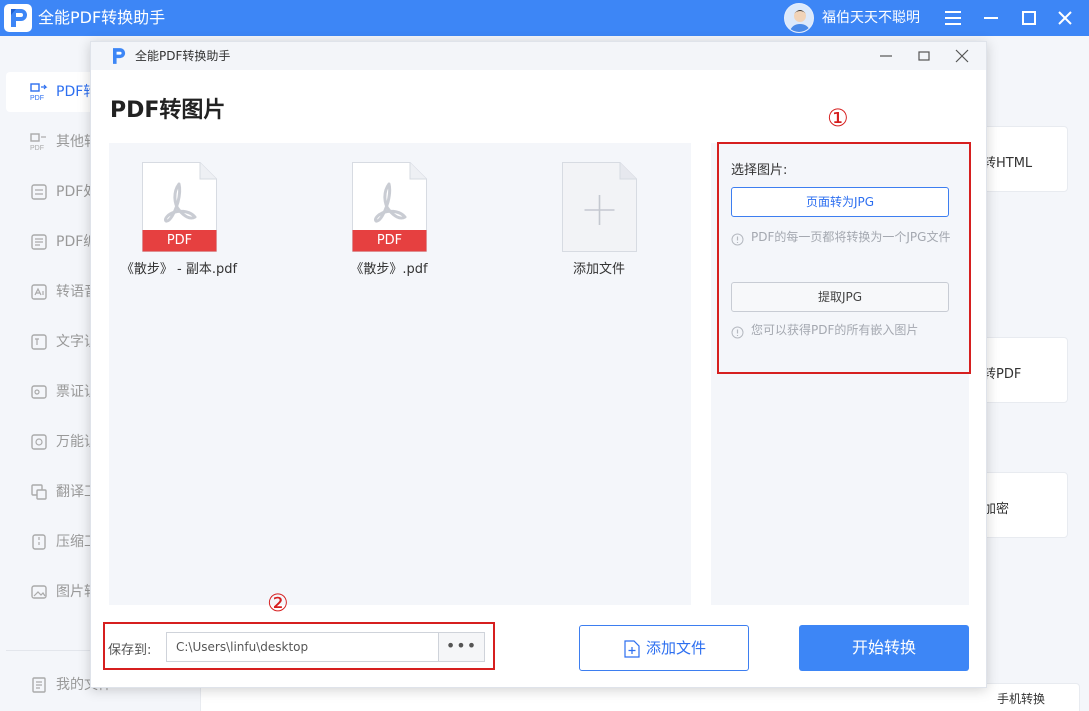 The height and width of the screenshot is (711, 1089). Describe the element at coordinates (39, 442) in the screenshot. I see `universal-recognition-icon` at that location.